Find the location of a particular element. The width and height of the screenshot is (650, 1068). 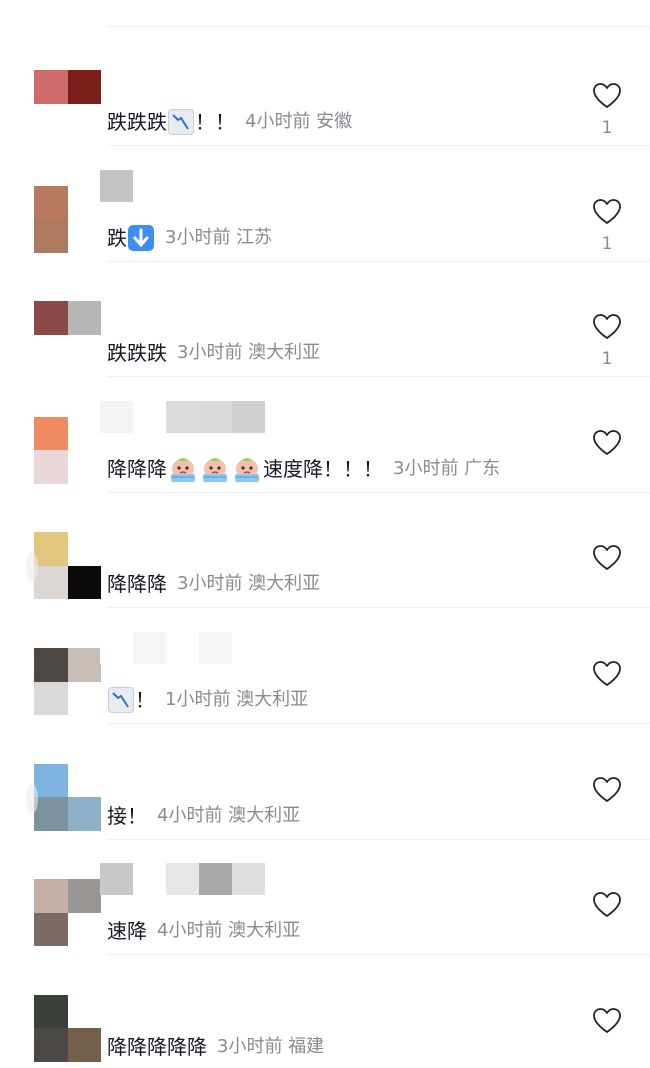

comment-content: 速降 4小时前 澳大利亚 is located at coordinates (203, 931).